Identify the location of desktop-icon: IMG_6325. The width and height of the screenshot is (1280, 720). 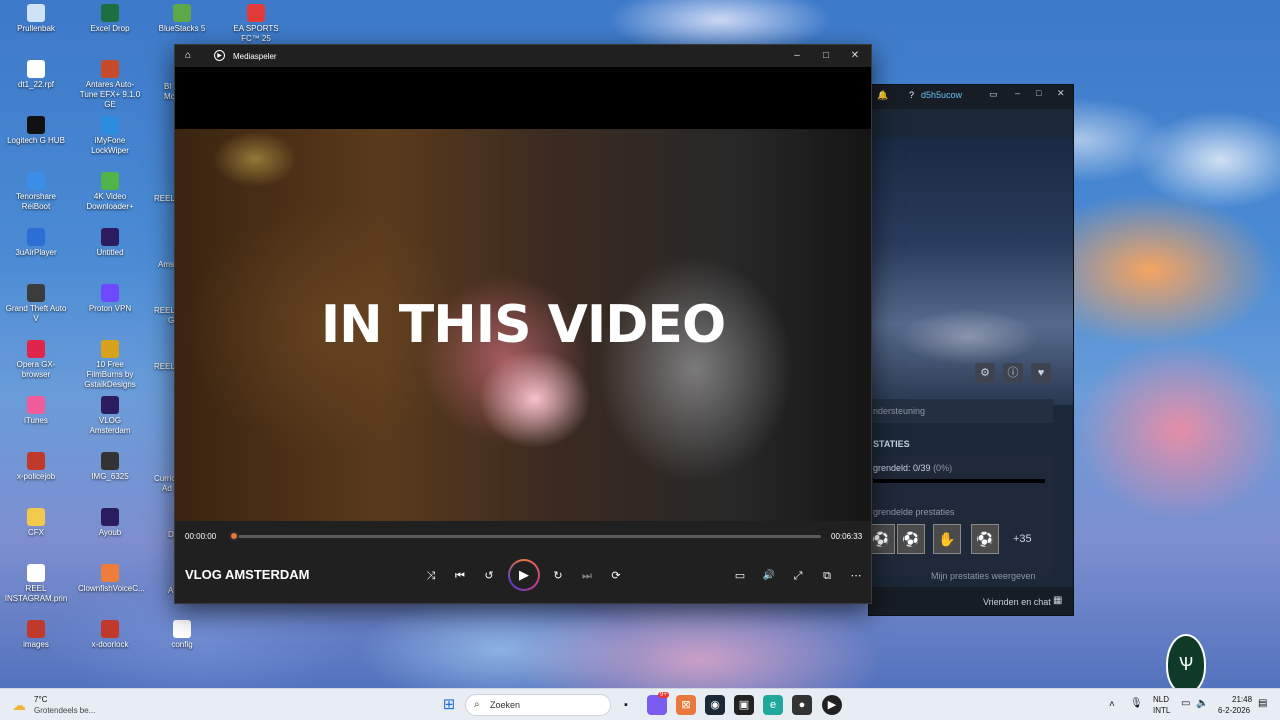
(110, 467).